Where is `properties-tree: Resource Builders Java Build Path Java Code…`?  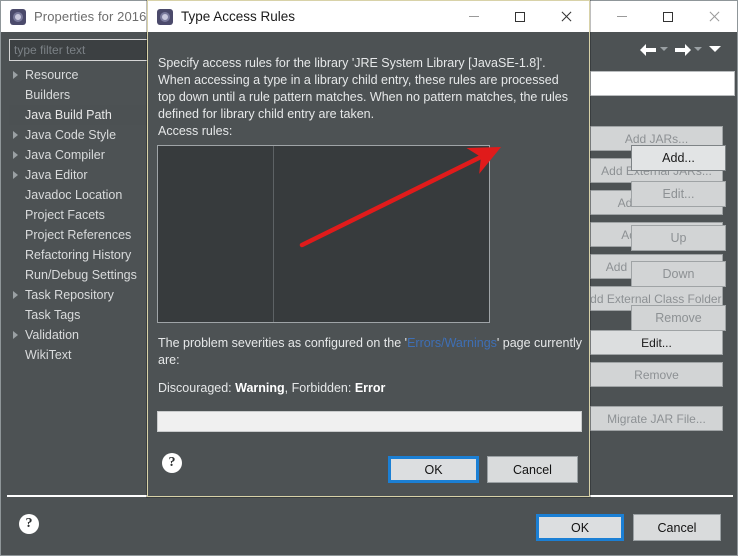
properties-tree: Resource Builders Java Build Path Java Code… is located at coordinates (80, 277).